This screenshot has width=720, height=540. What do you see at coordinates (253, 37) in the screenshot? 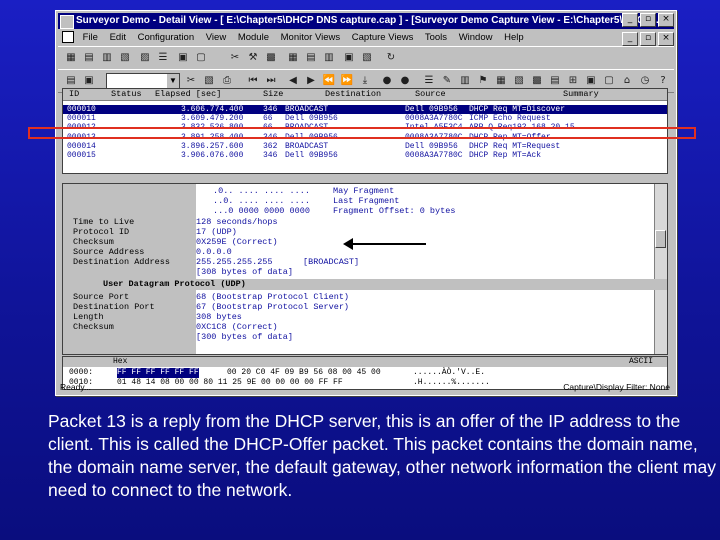
I see `menu-module: Module` at bounding box center [253, 37].